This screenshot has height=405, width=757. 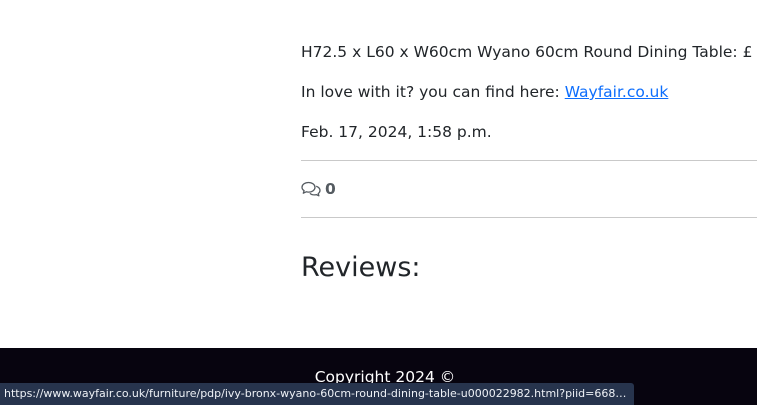 I want to click on comments-button: 0, so click(x=318, y=189).